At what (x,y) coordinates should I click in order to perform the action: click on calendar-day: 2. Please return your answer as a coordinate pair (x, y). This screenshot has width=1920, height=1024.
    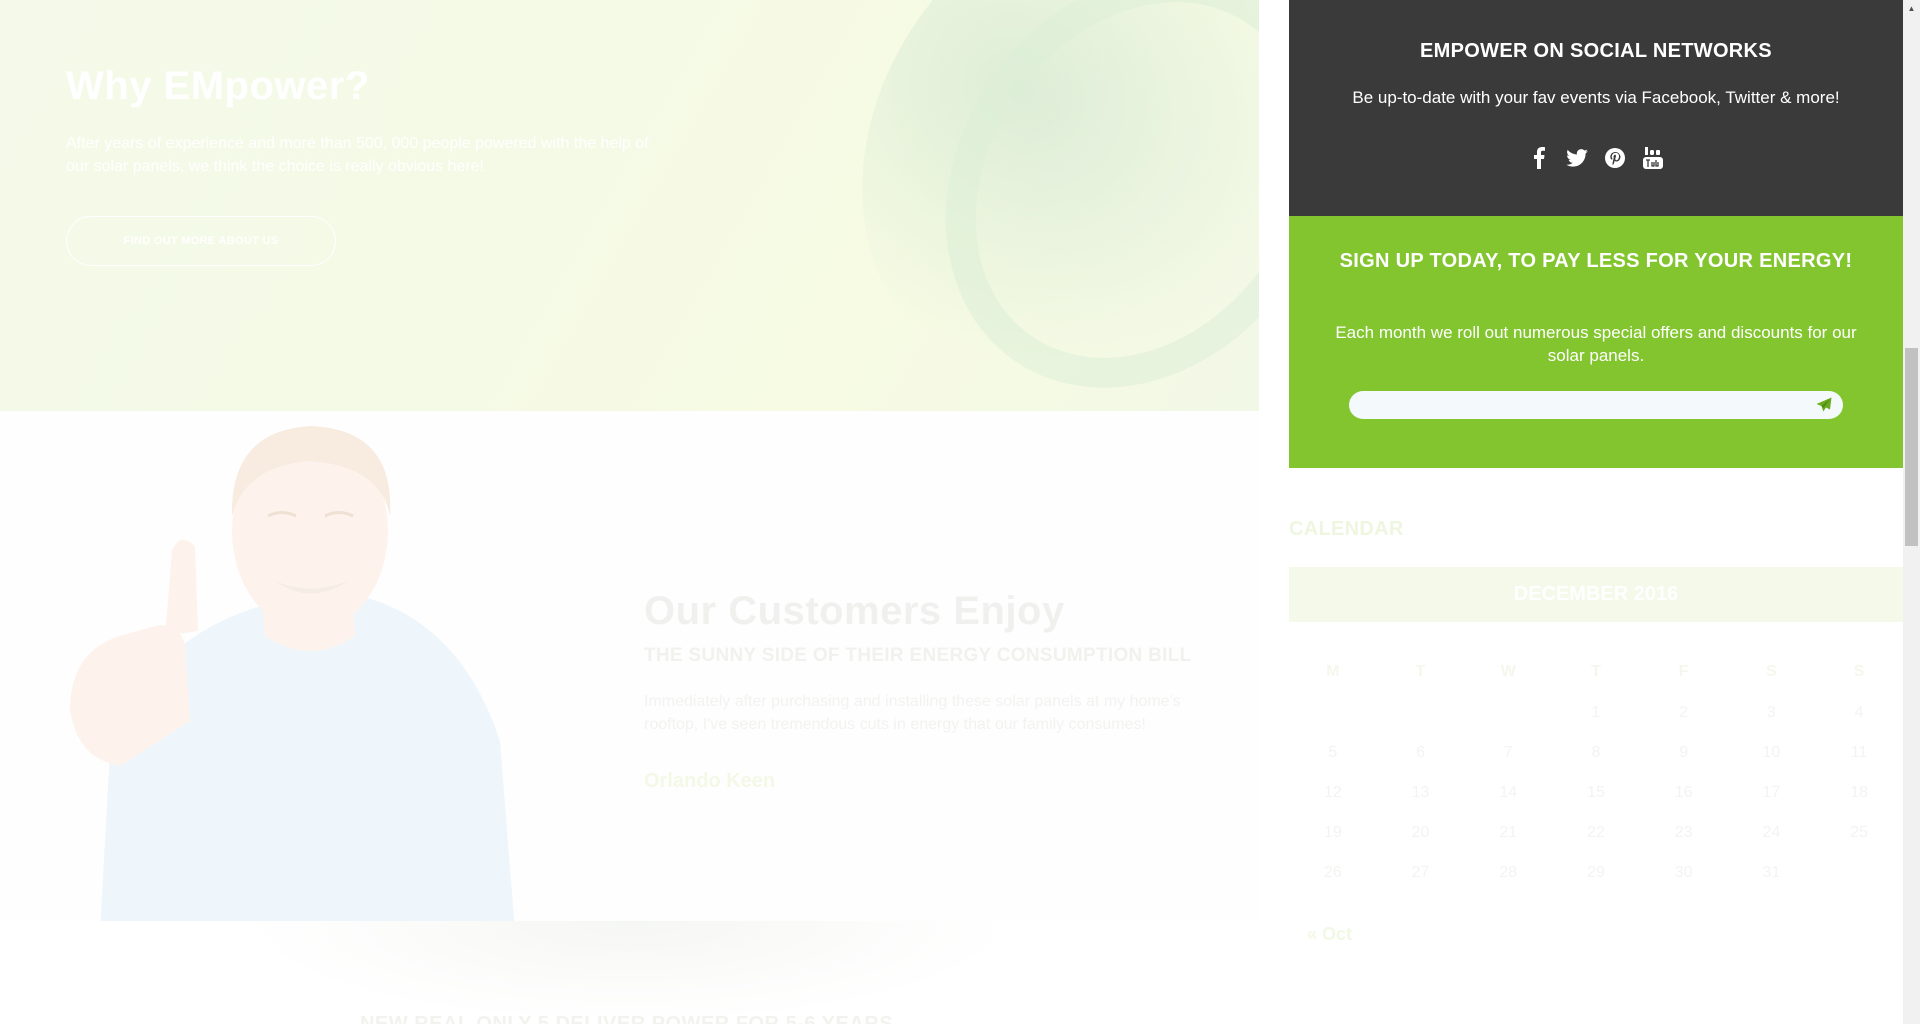
    Looking at the image, I should click on (1684, 712).